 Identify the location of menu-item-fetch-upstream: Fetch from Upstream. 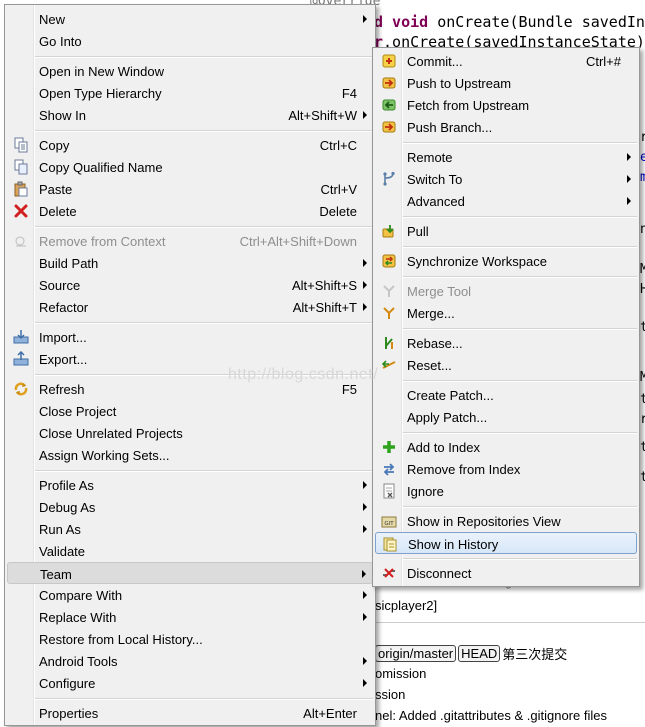
(506, 105).